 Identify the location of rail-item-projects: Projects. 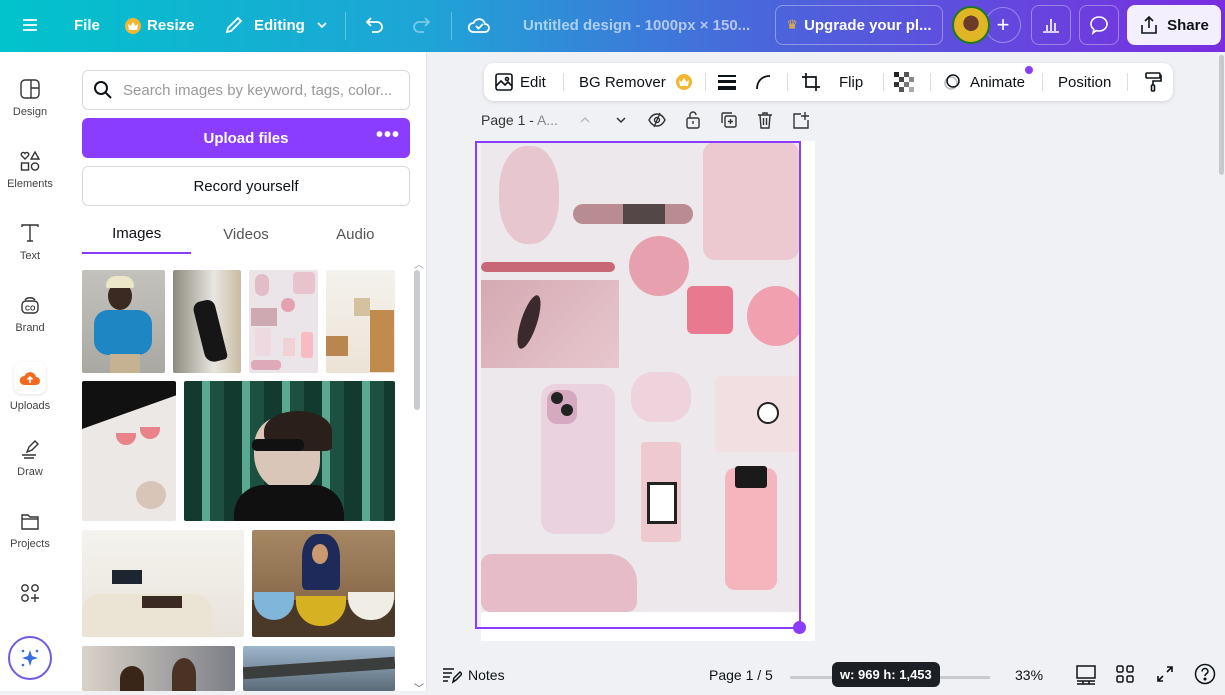
(30, 530).